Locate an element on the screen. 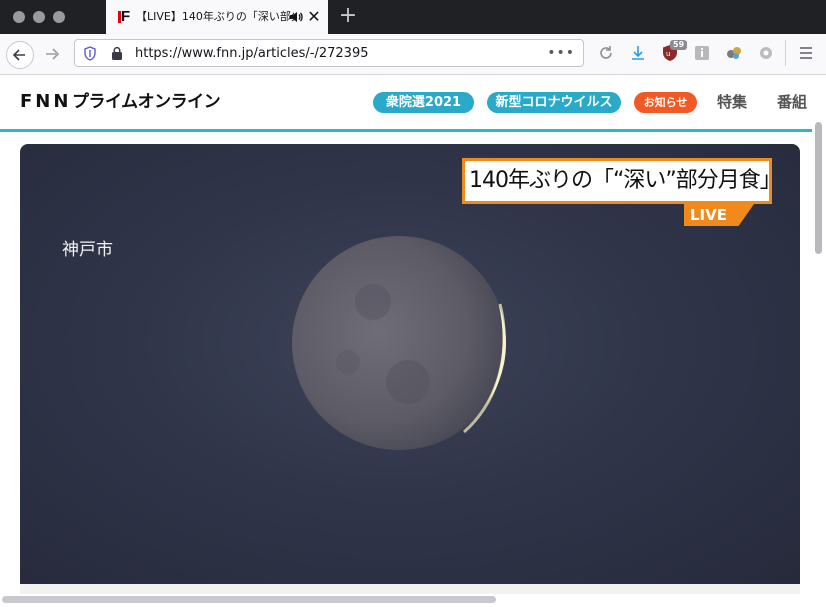 The width and height of the screenshot is (826, 607). reload-icon is located at coordinates (606, 53).